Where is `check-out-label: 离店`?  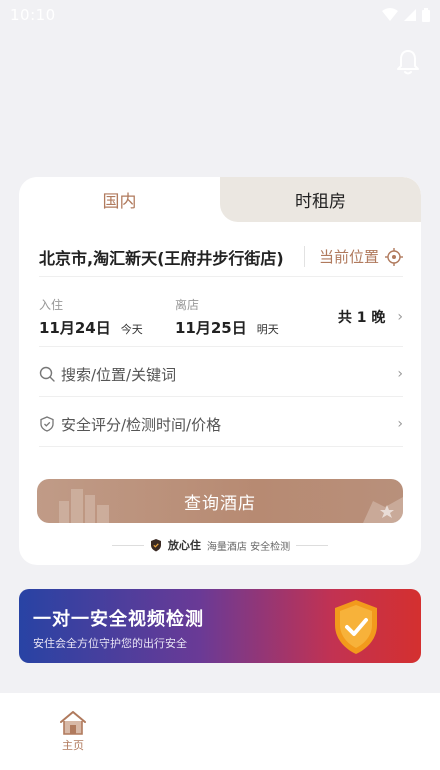
check-out-label: 离店 is located at coordinates (187, 304).